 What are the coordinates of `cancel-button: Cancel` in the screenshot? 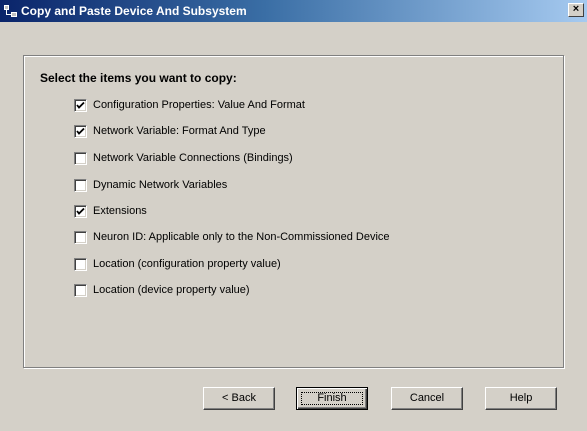 It's located at (427, 398).